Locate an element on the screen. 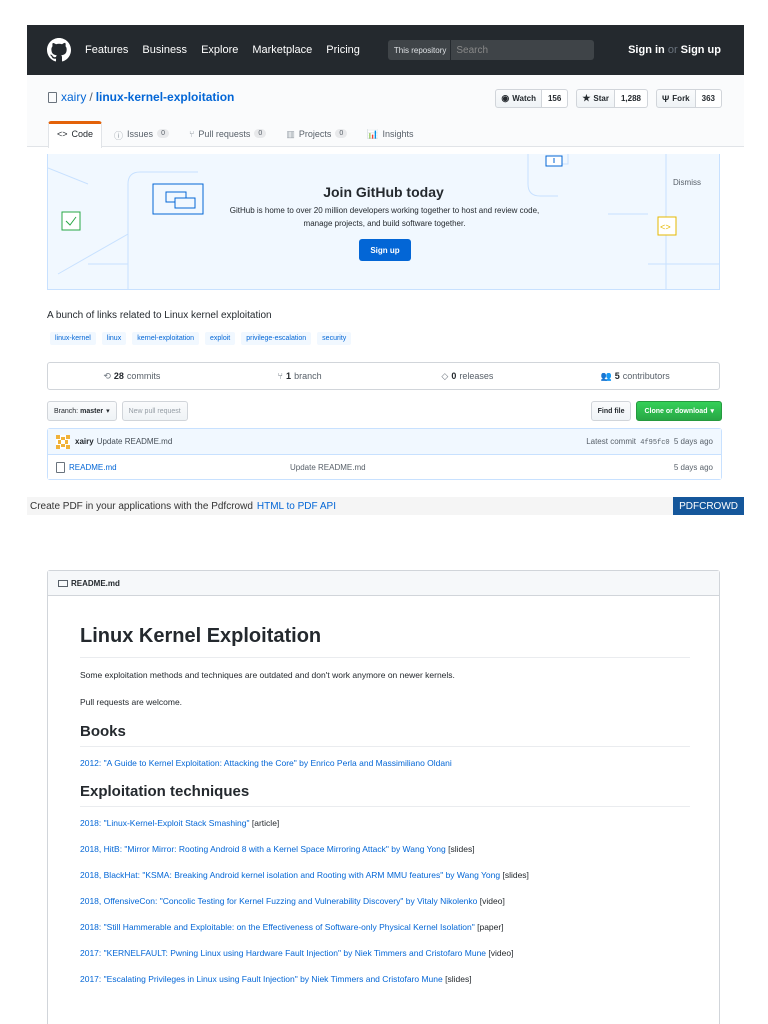  topic-tag: privilege-escalation is located at coordinates (276, 338).